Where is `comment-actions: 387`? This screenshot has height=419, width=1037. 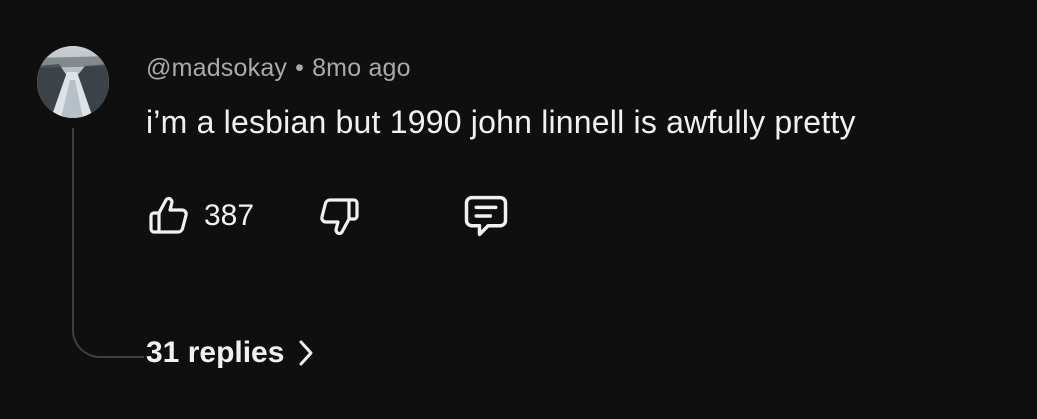 comment-actions: 387 is located at coordinates (340, 216).